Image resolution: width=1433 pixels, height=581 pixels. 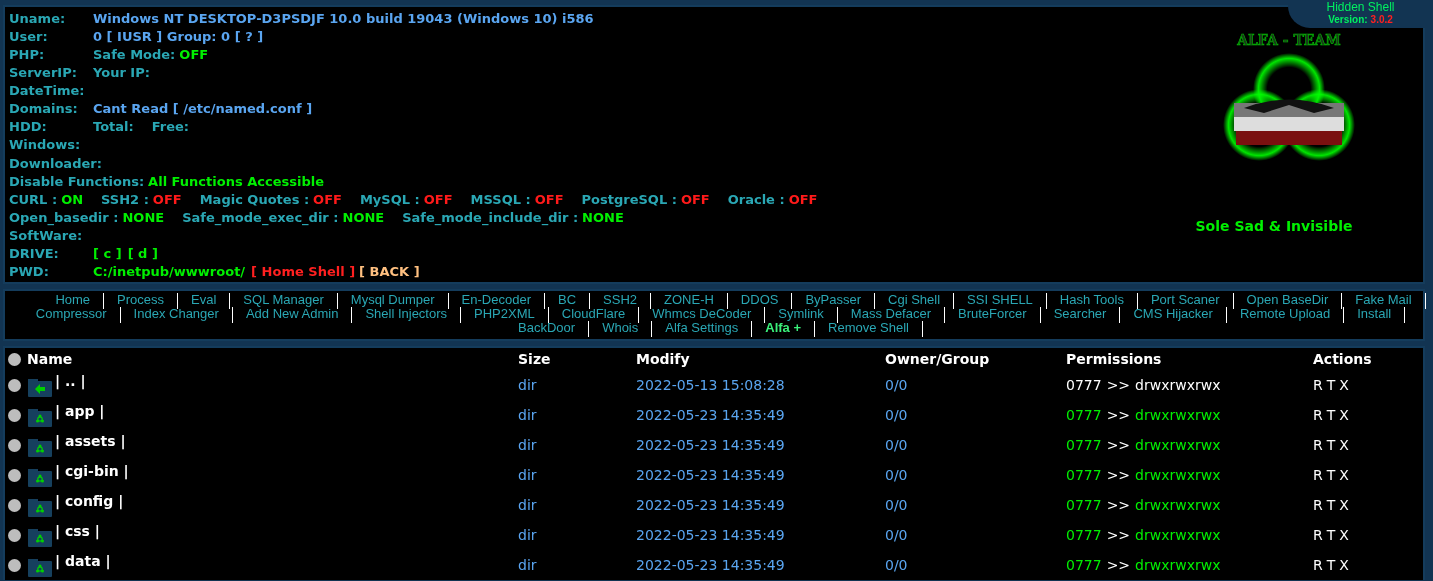 What do you see at coordinates (1274, 226) in the screenshot?
I see `motto-text: Sole Sad & Invisible` at bounding box center [1274, 226].